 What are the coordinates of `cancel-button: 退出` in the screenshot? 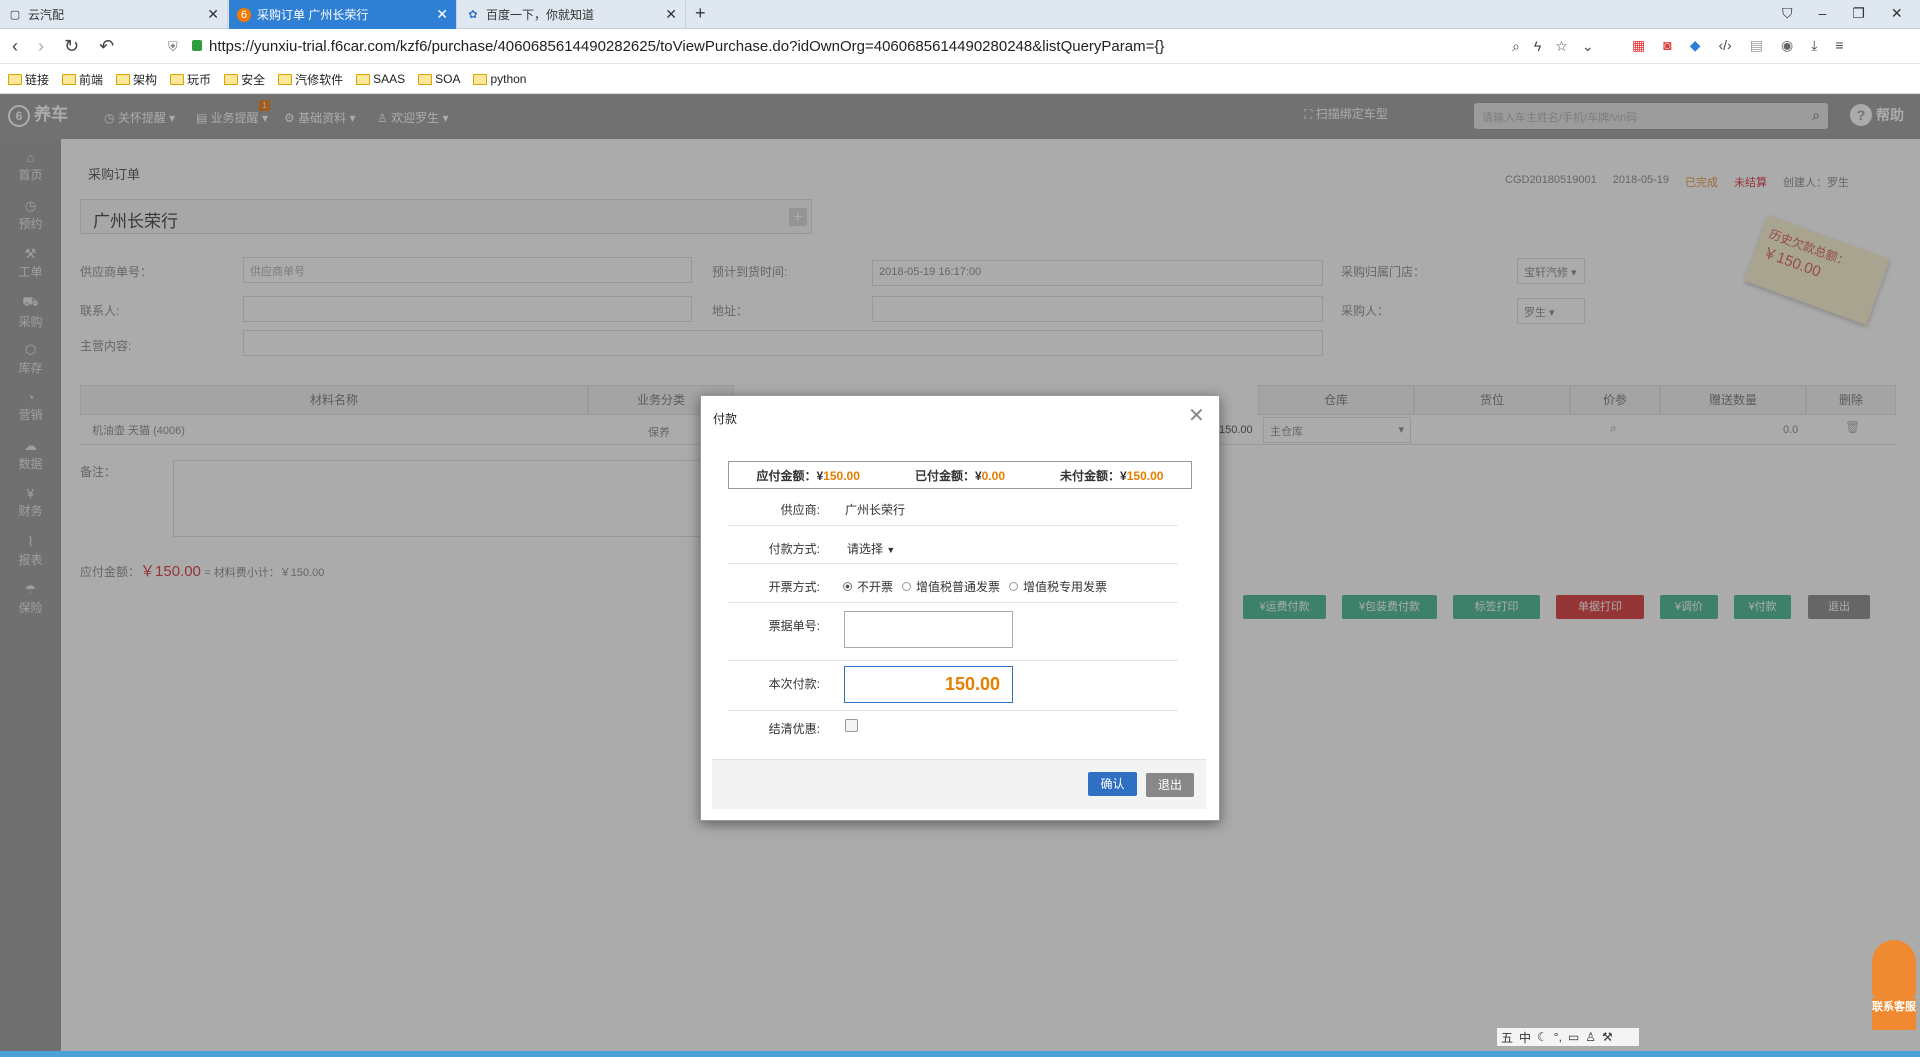 It's located at (1170, 785).